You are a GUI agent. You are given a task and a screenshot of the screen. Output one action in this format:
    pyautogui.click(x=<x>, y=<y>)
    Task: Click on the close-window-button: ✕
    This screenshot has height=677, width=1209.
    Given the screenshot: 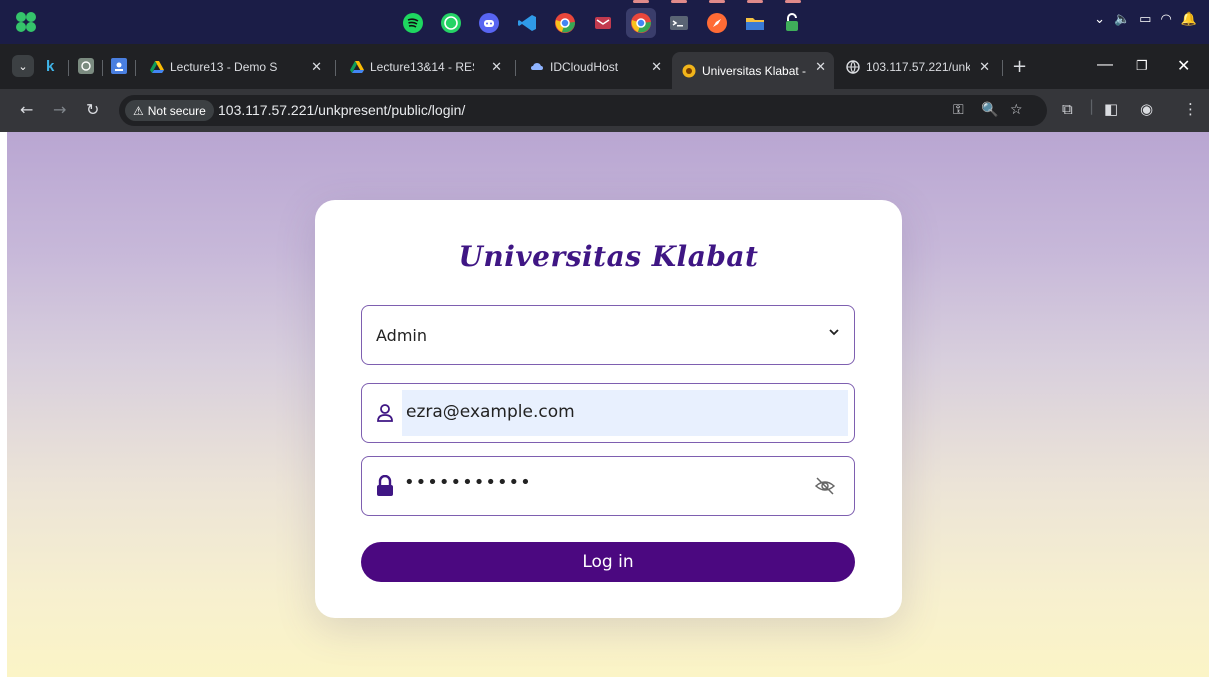 What is the action you would take?
    pyautogui.click(x=1183, y=66)
    